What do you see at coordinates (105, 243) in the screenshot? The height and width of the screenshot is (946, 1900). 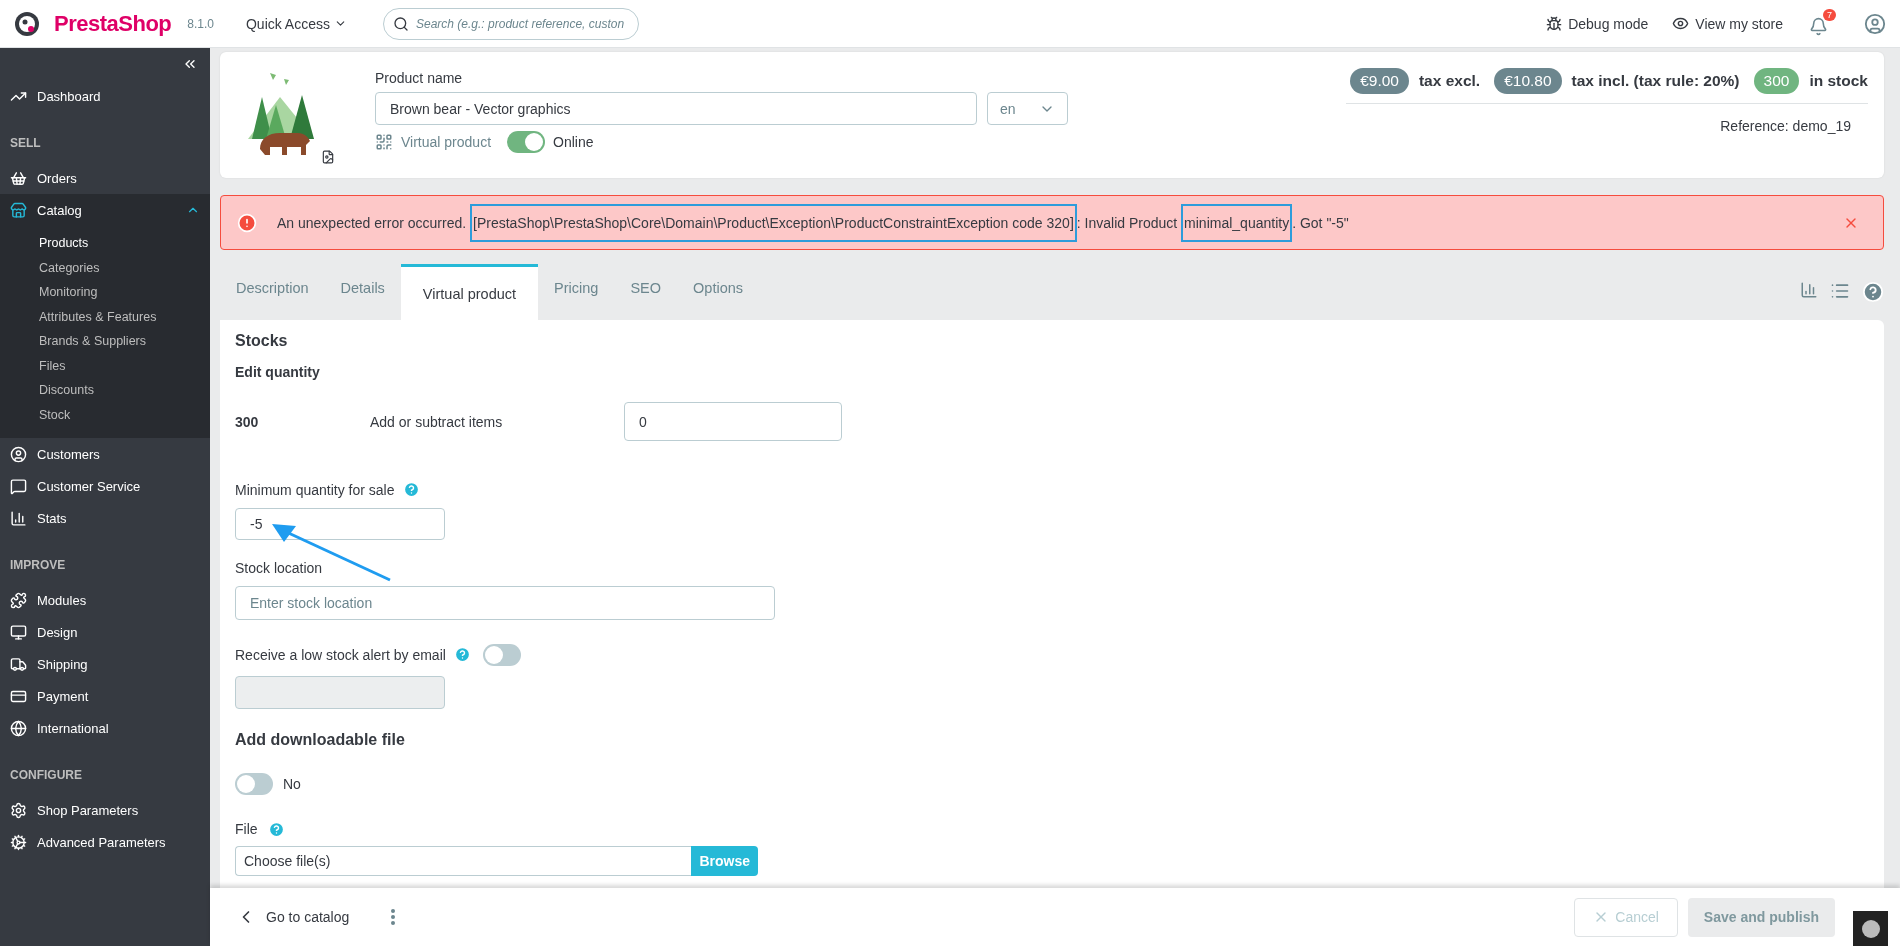 I see `submenu-item: Products` at bounding box center [105, 243].